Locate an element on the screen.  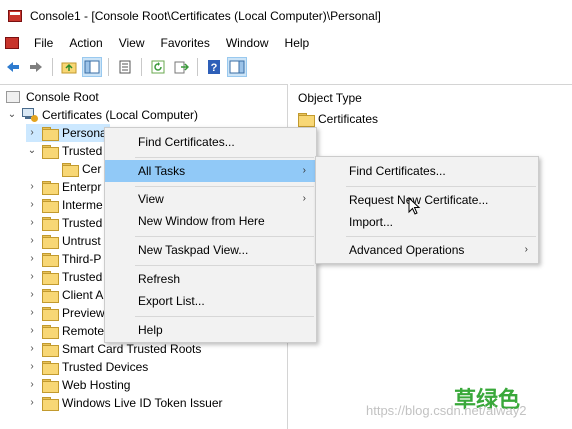
certificate-snapin-icon is located at coordinates (30, 115).